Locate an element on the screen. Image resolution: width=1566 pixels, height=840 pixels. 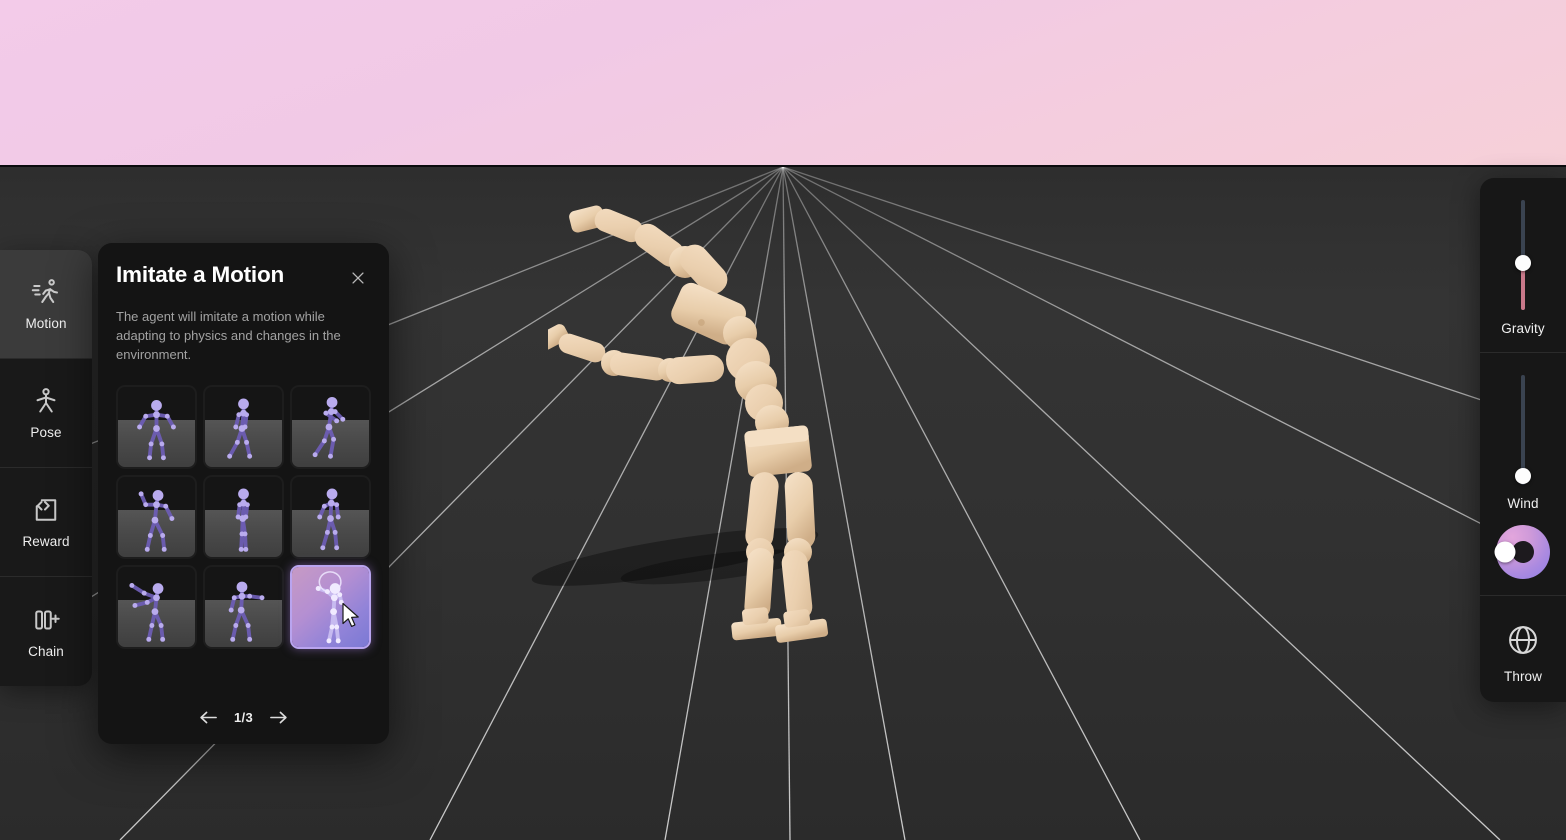
character-mannequin is located at coordinates (708, 440).